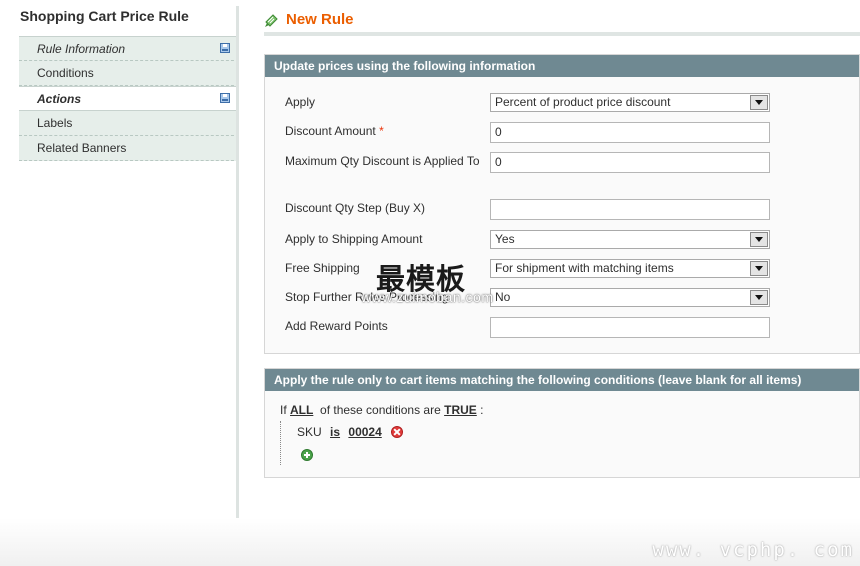 This screenshot has height=566, width=860. What do you see at coordinates (630, 297) in the screenshot?
I see `stop-further-select: No` at bounding box center [630, 297].